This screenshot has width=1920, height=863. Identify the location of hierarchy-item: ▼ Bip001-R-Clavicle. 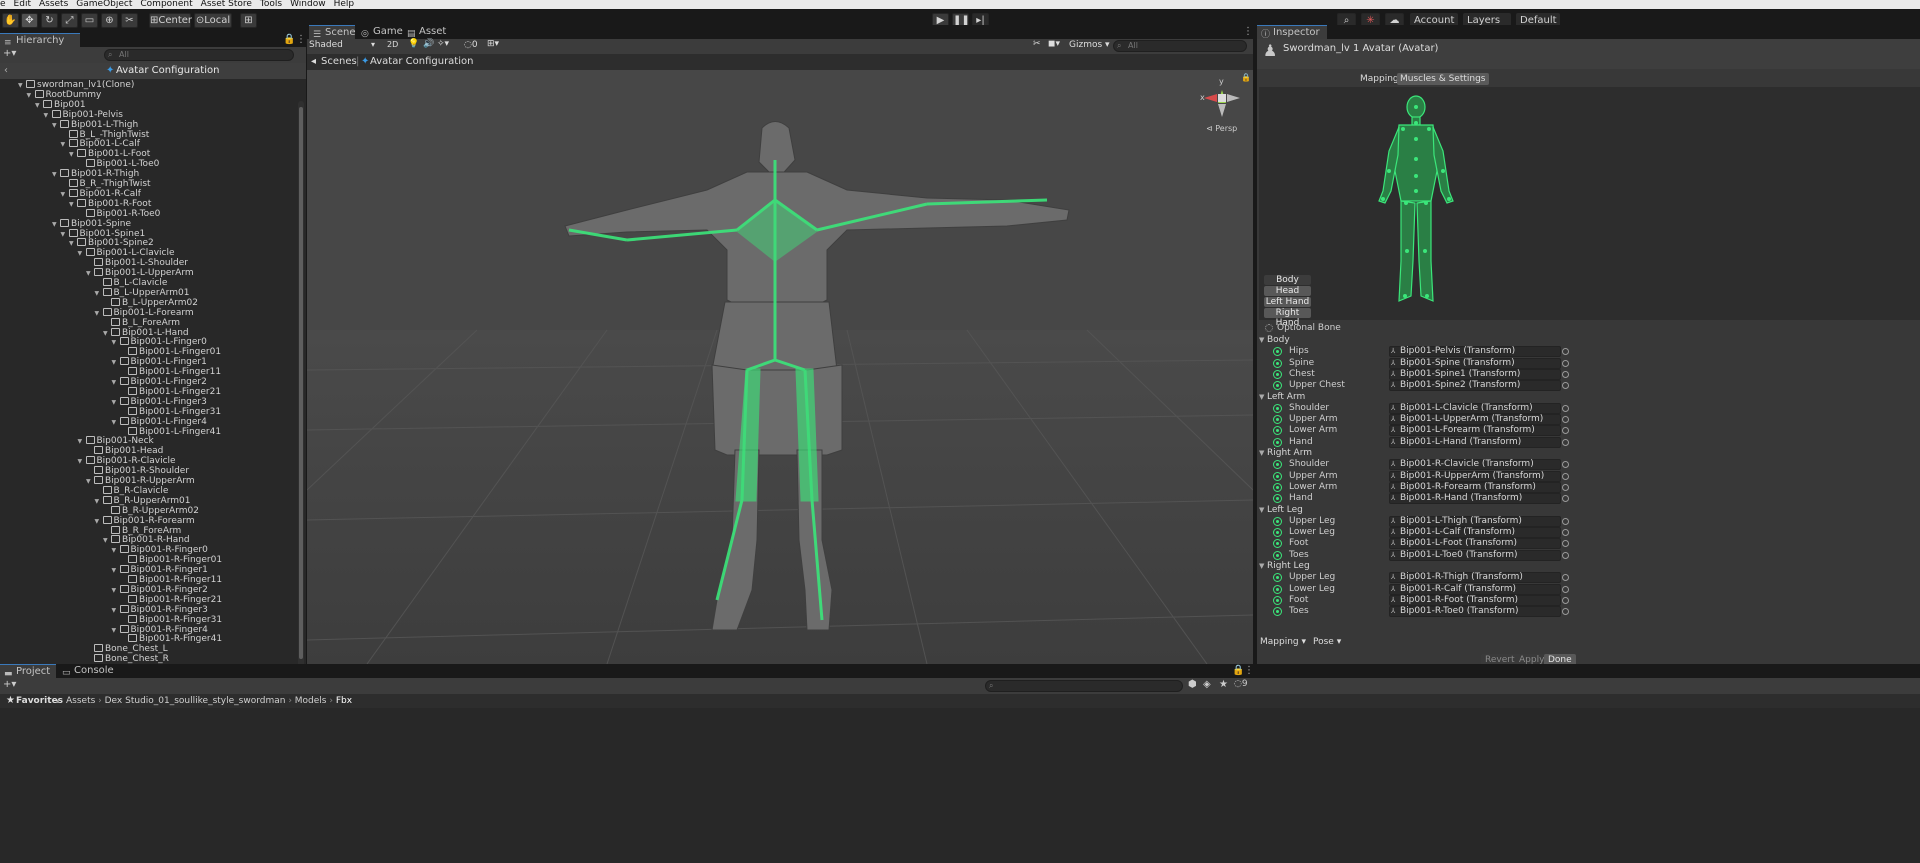
(127, 461).